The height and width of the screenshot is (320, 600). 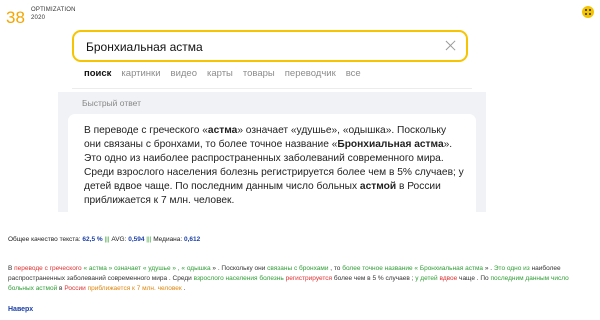 I want to click on analysis-token: взрослого населения болезнь, so click(x=238, y=278).